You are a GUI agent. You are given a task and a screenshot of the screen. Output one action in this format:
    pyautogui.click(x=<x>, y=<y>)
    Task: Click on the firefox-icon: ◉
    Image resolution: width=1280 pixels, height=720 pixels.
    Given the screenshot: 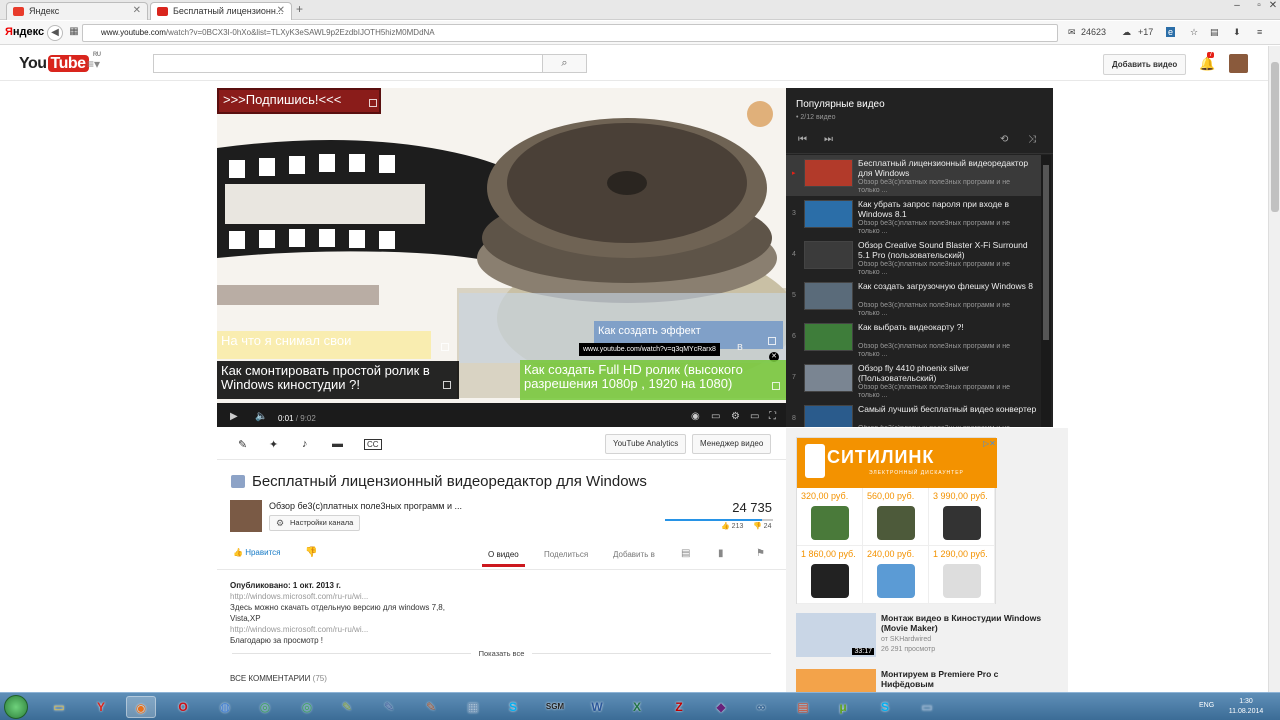 What is the action you would take?
    pyautogui.click(x=141, y=707)
    